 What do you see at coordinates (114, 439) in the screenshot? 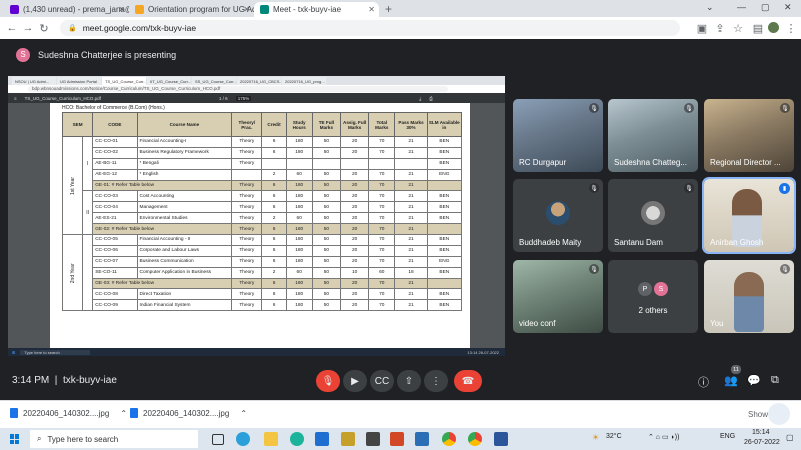
I see `taskbar-search-input: ⌕ Type here to search` at bounding box center [114, 439].